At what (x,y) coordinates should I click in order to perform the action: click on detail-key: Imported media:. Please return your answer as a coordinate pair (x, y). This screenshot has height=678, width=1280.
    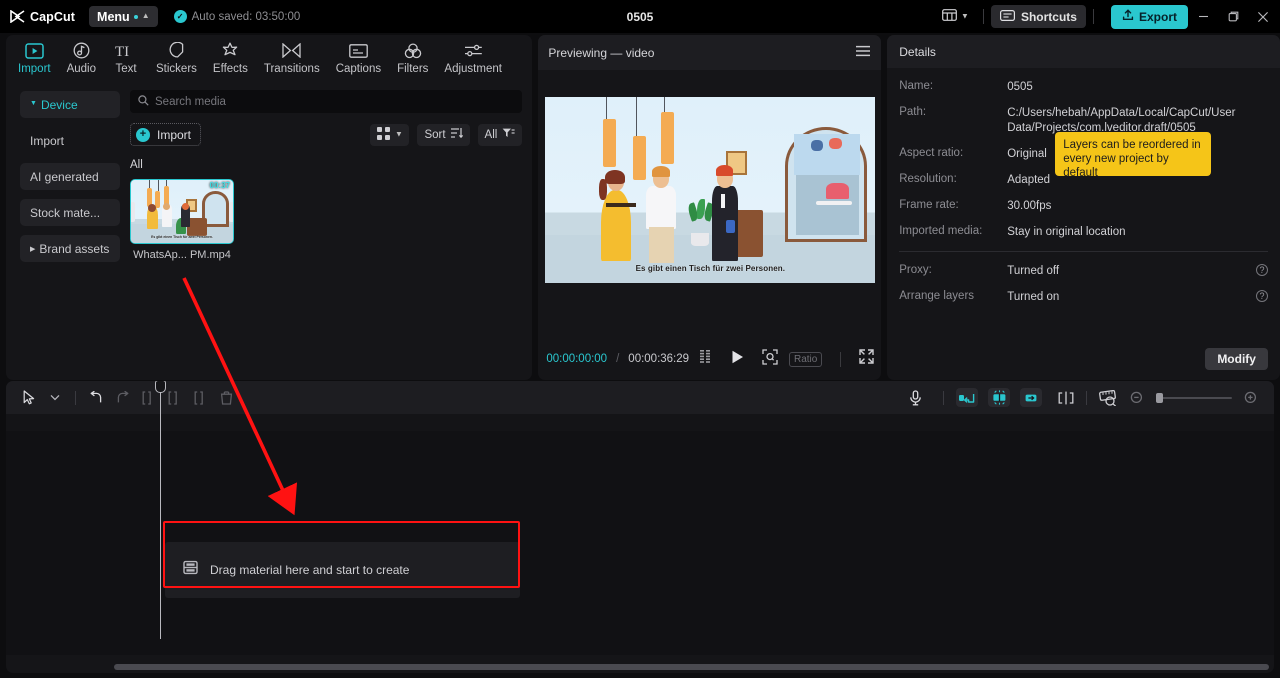
    Looking at the image, I should click on (941, 231).